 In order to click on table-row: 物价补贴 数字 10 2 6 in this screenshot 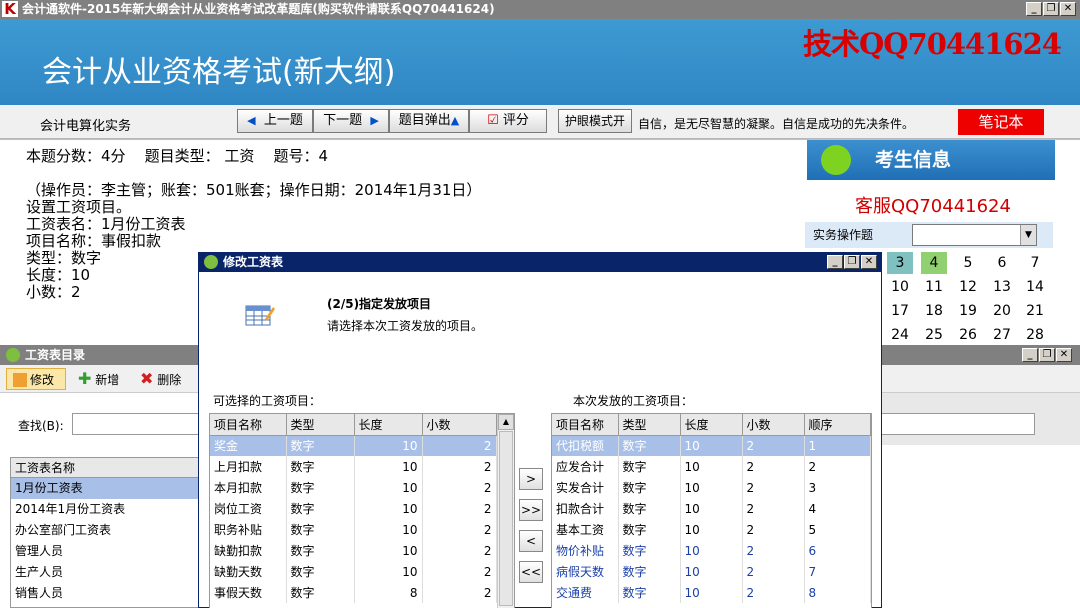, I will do `click(711, 550)`.